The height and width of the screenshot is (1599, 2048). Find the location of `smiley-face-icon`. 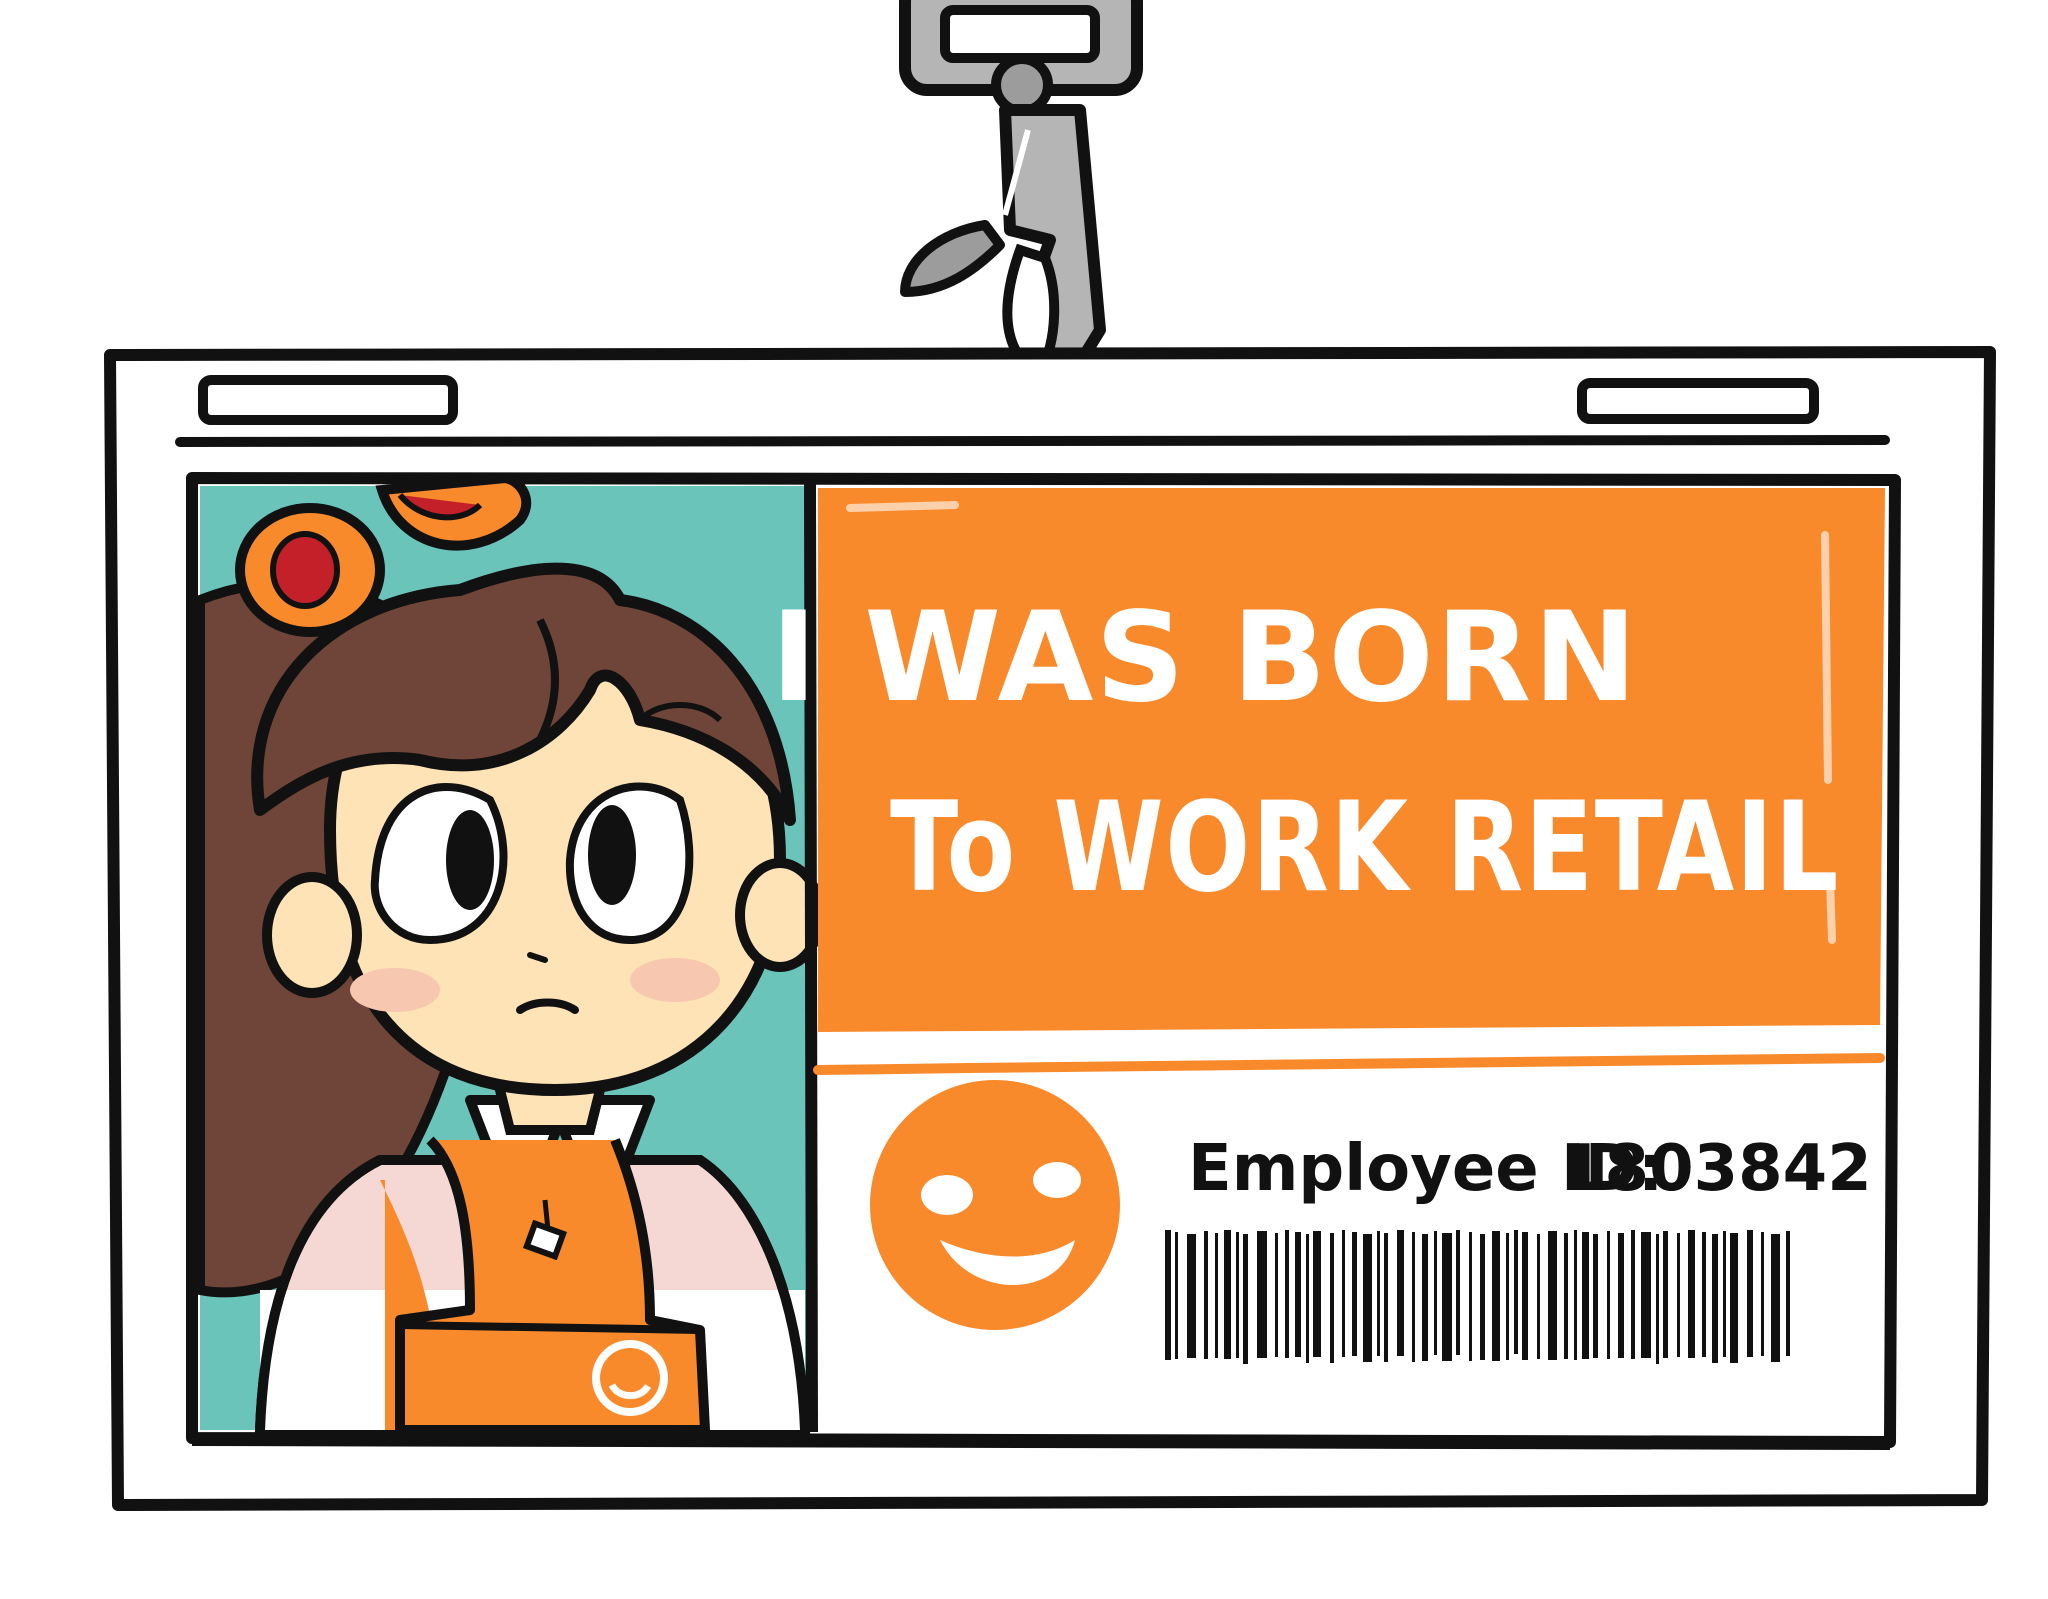

smiley-face-icon is located at coordinates (995, 1205).